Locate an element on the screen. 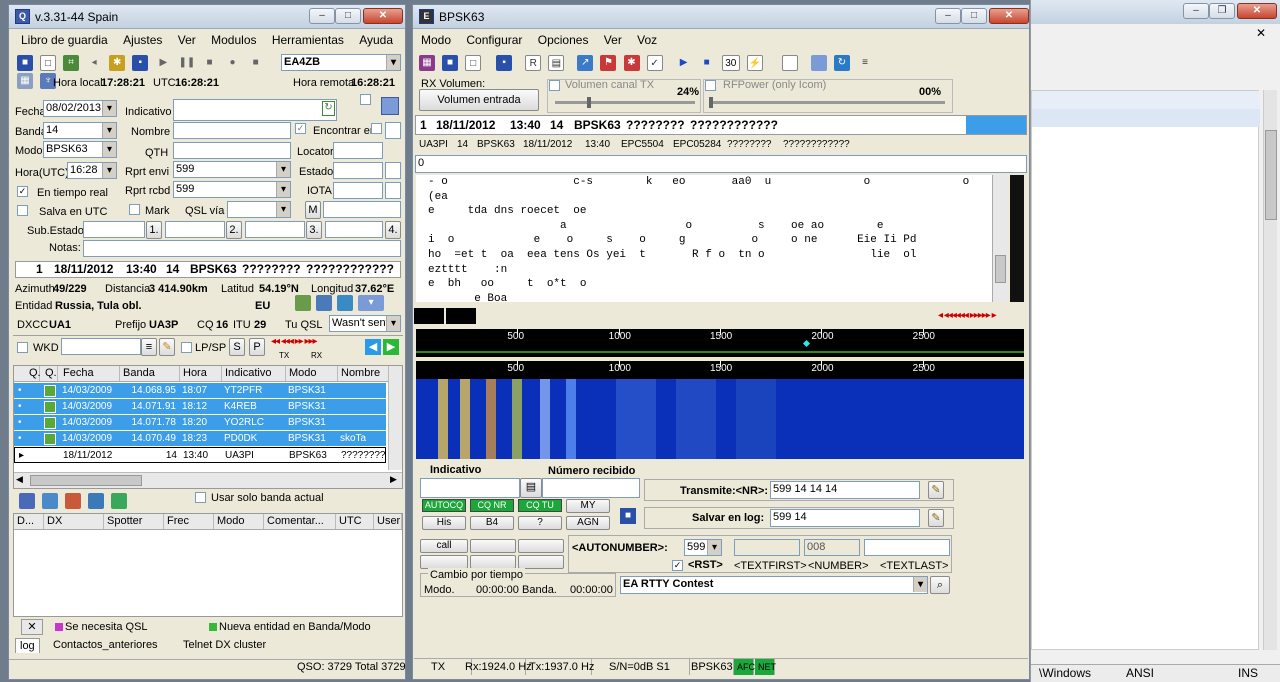 This screenshot has height=682, width=1280. modem-checkbox-icon is located at coordinates (789, 63).